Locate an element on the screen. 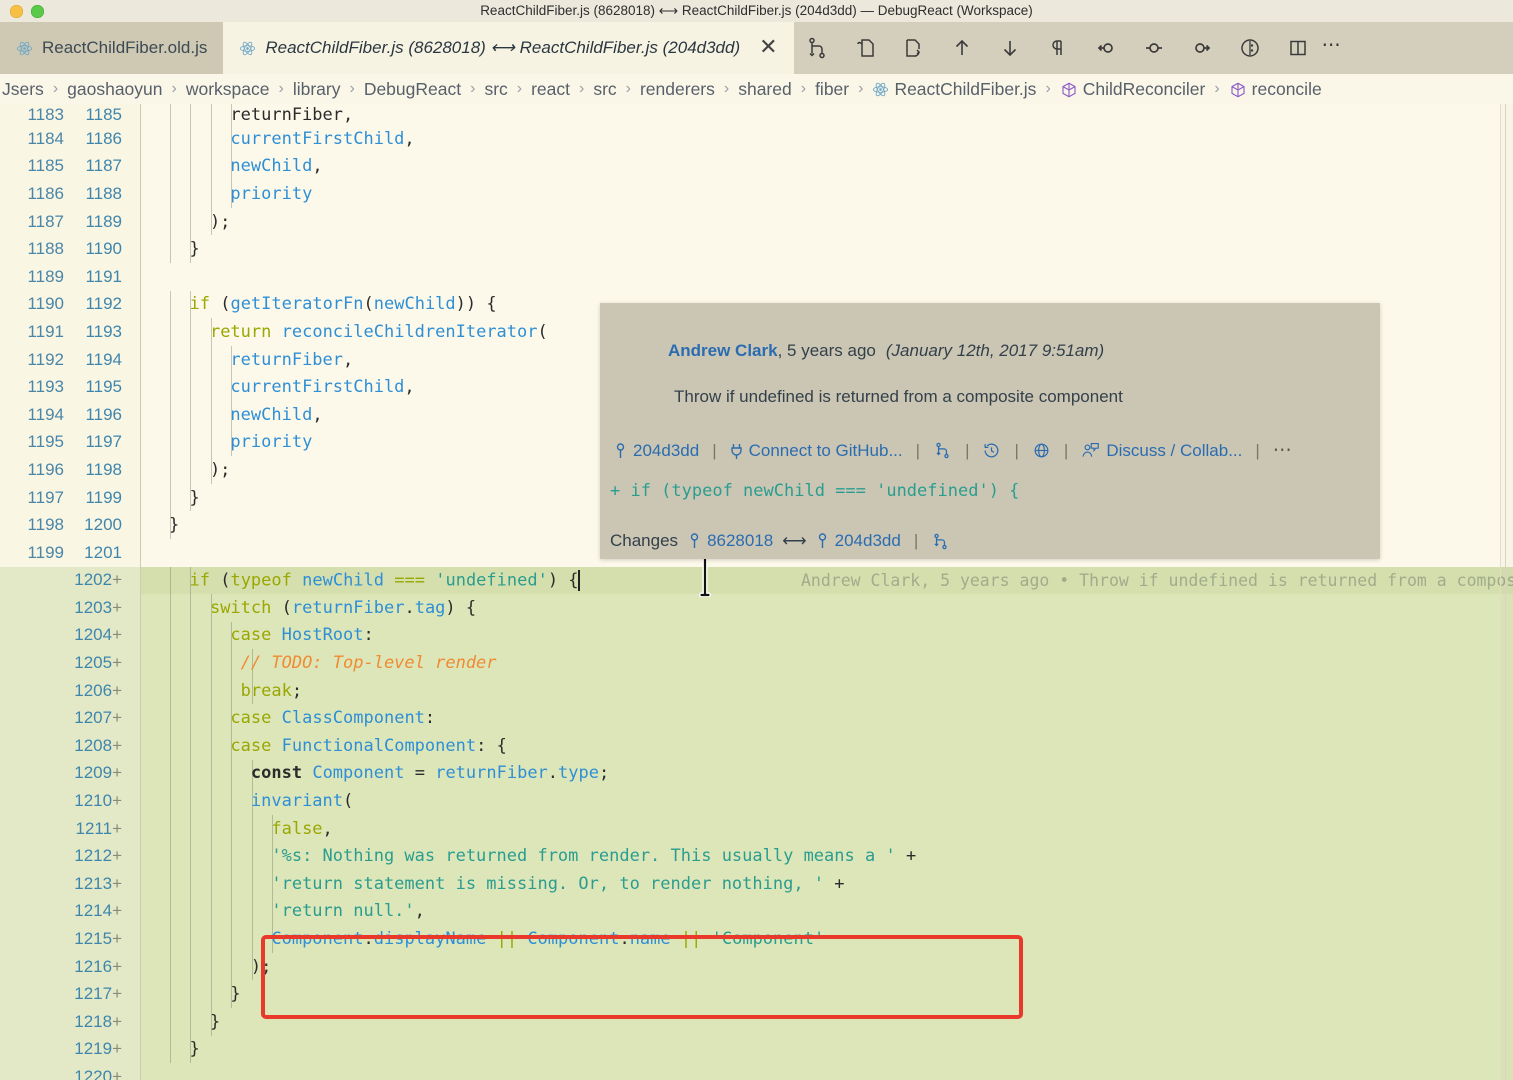  breadcrumb-item-childreconciler: ChildReconciler is located at coordinates (1133, 89).